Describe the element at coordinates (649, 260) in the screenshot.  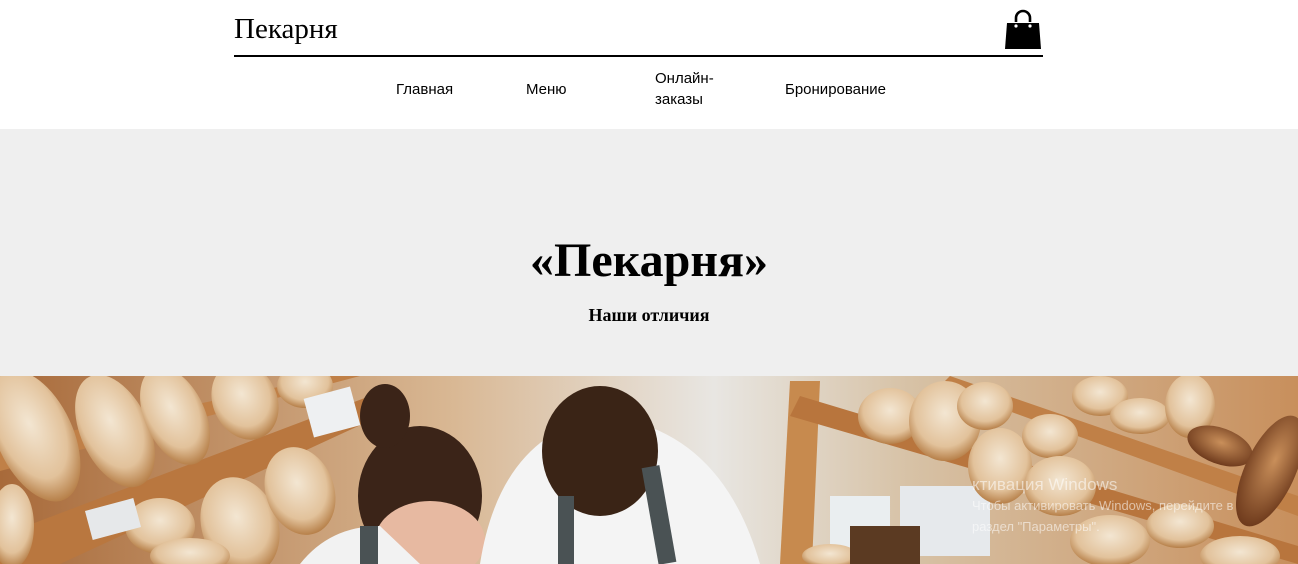
I see `hero-title: «Пекарня»` at that location.